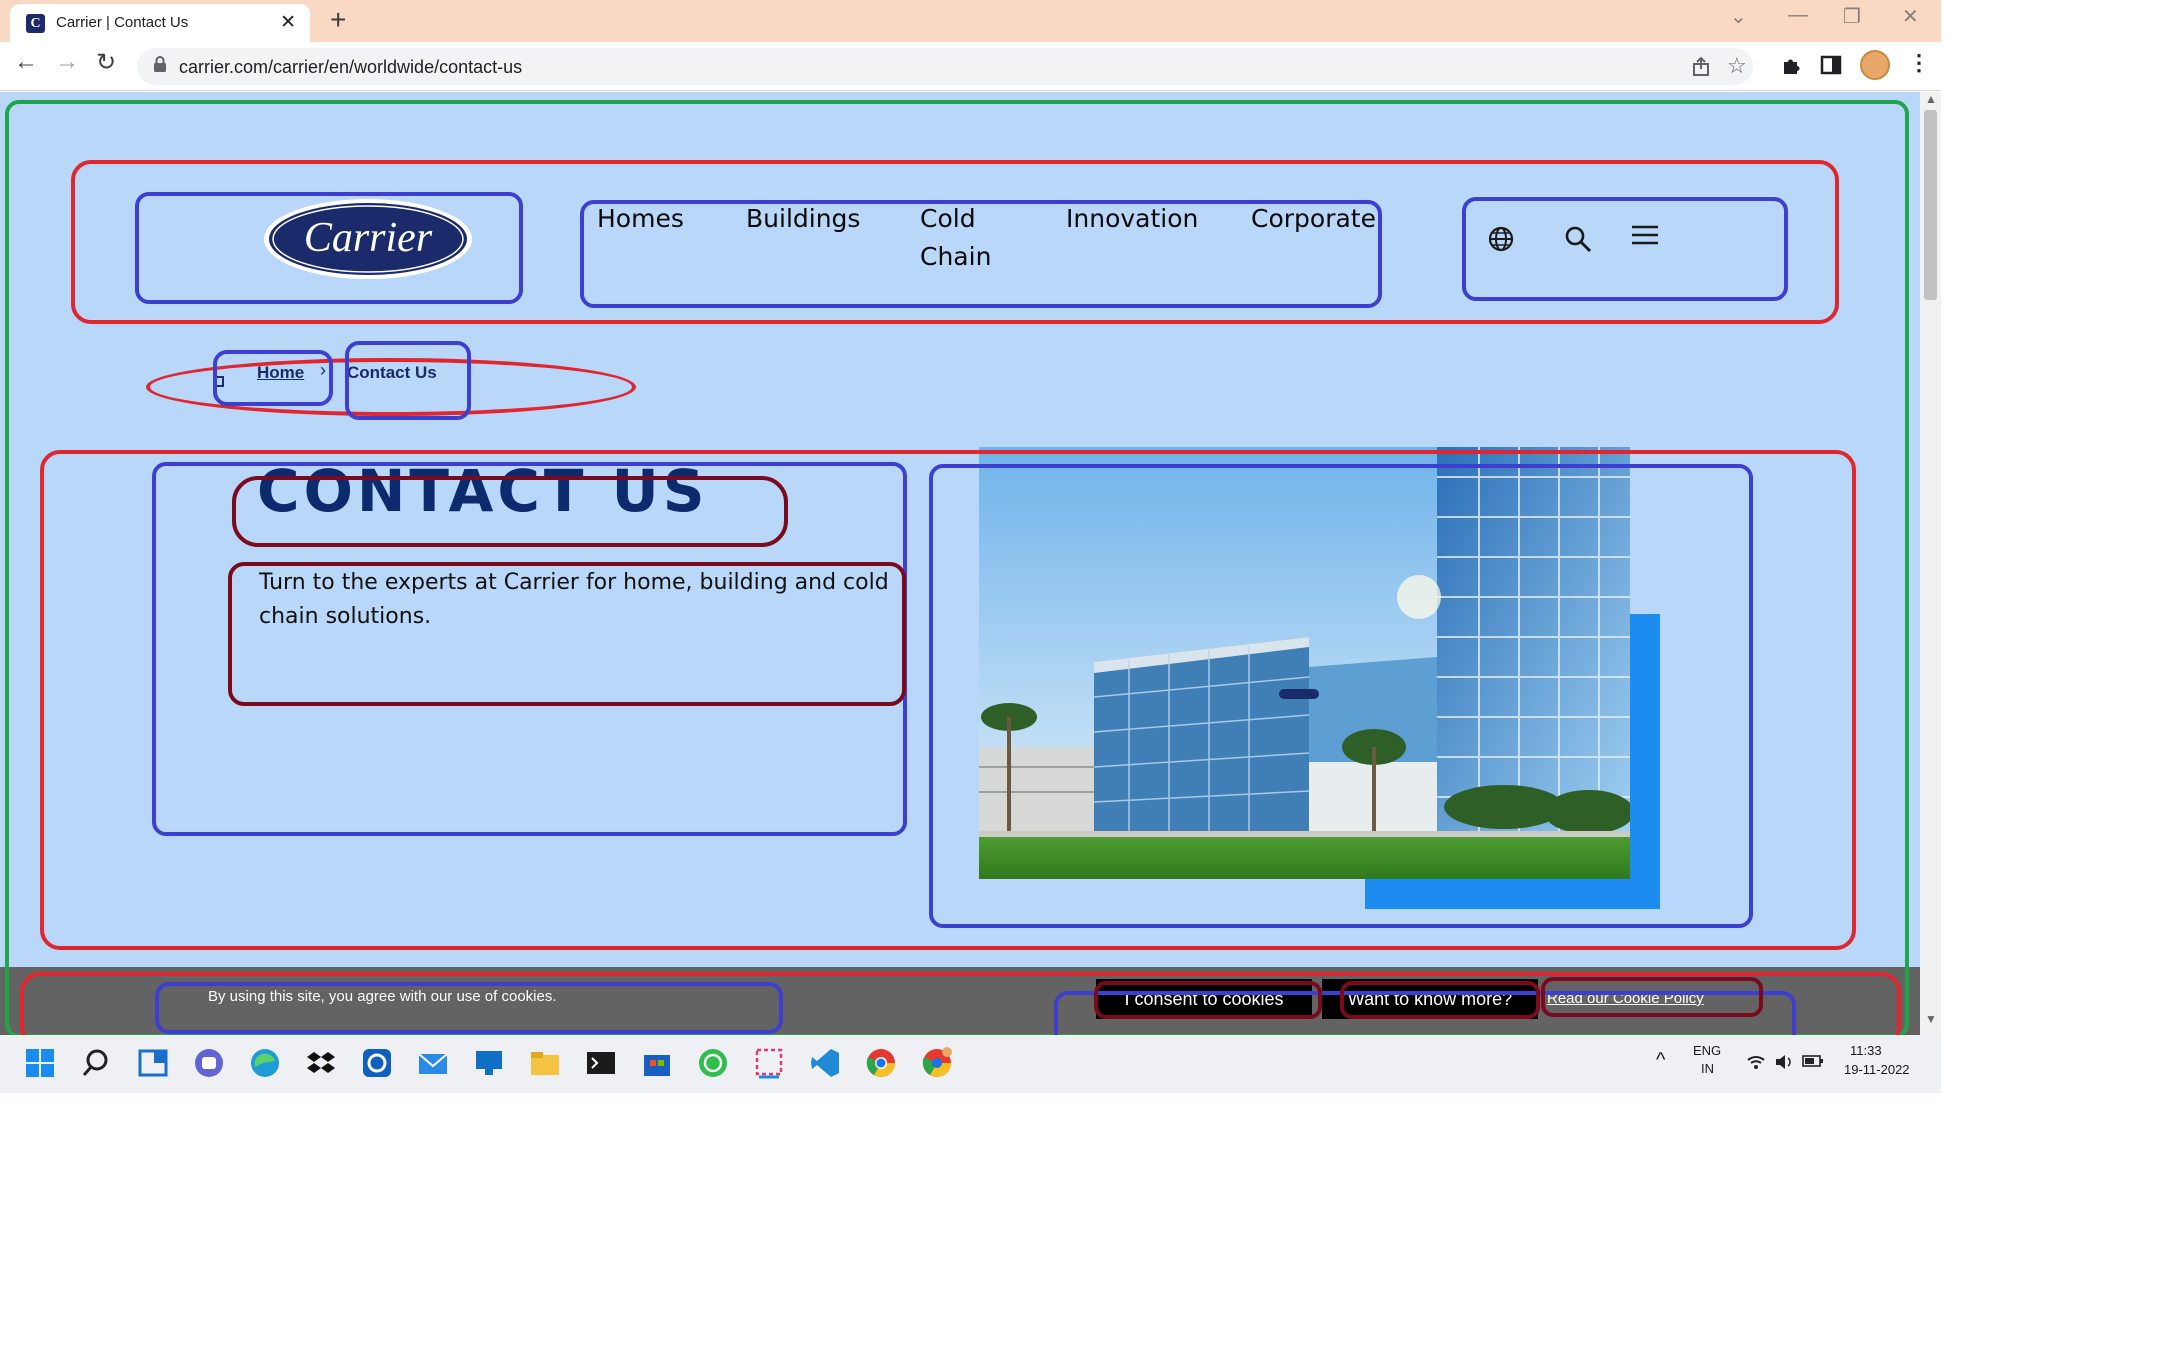 This screenshot has width=2176, height=1354. What do you see at coordinates (67, 62) in the screenshot?
I see `forward-button: →` at bounding box center [67, 62].